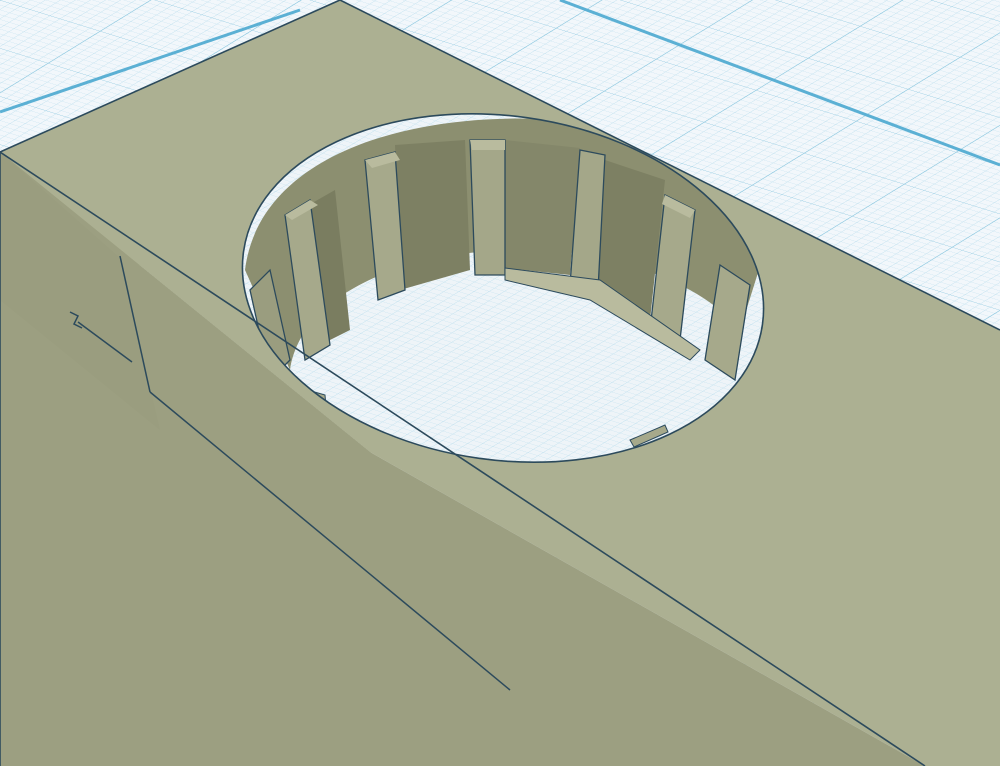 The image size is (1000, 766). What do you see at coordinates (487, 207) in the screenshot?
I see `hole-rib` at bounding box center [487, 207].